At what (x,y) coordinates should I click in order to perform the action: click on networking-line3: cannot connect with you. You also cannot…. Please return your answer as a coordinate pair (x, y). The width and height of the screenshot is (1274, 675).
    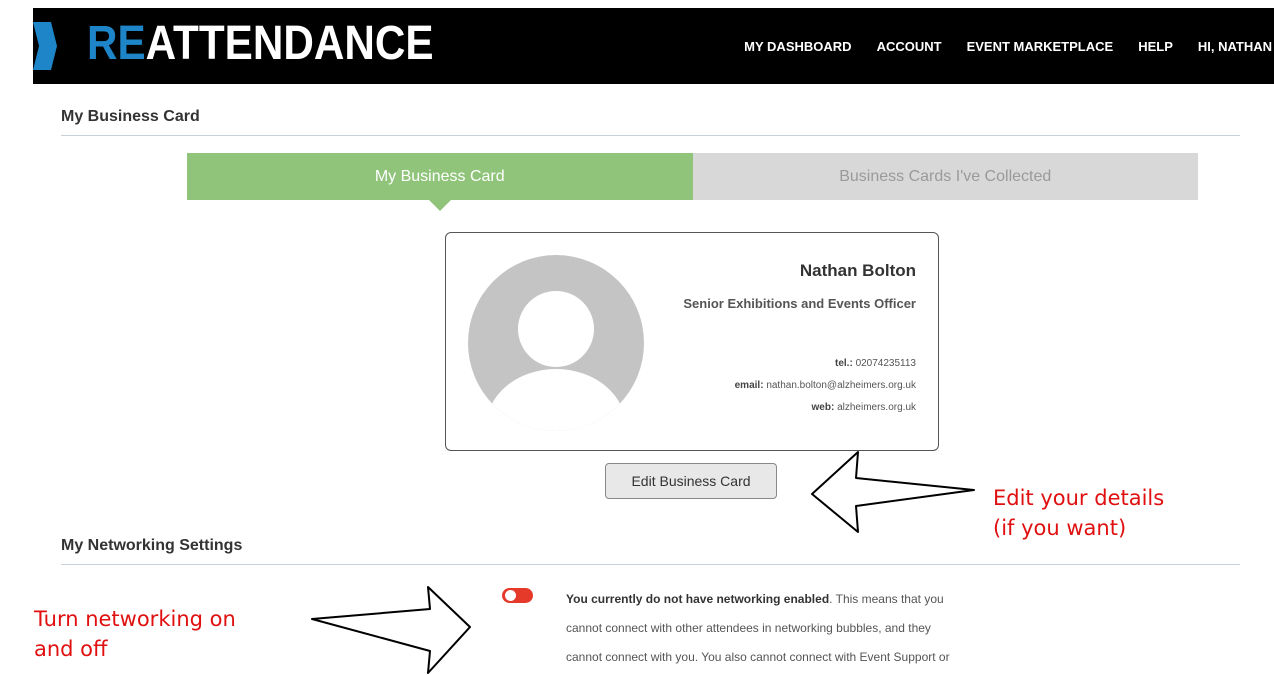
    Looking at the image, I should click on (758, 657).